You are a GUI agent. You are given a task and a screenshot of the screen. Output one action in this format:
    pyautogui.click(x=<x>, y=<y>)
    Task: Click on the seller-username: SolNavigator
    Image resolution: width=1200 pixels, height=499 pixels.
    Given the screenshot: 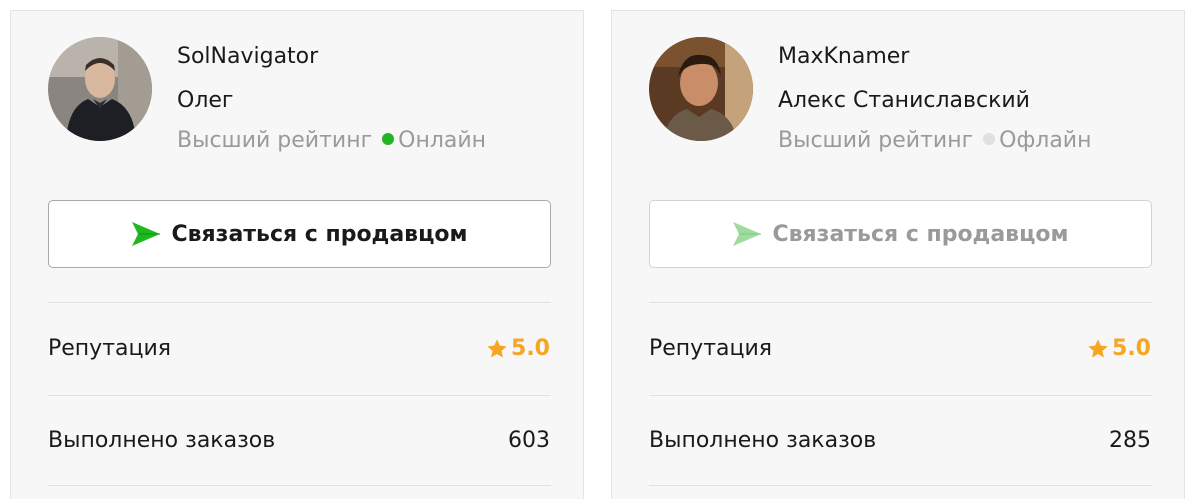 What is the action you would take?
    pyautogui.click(x=247, y=56)
    